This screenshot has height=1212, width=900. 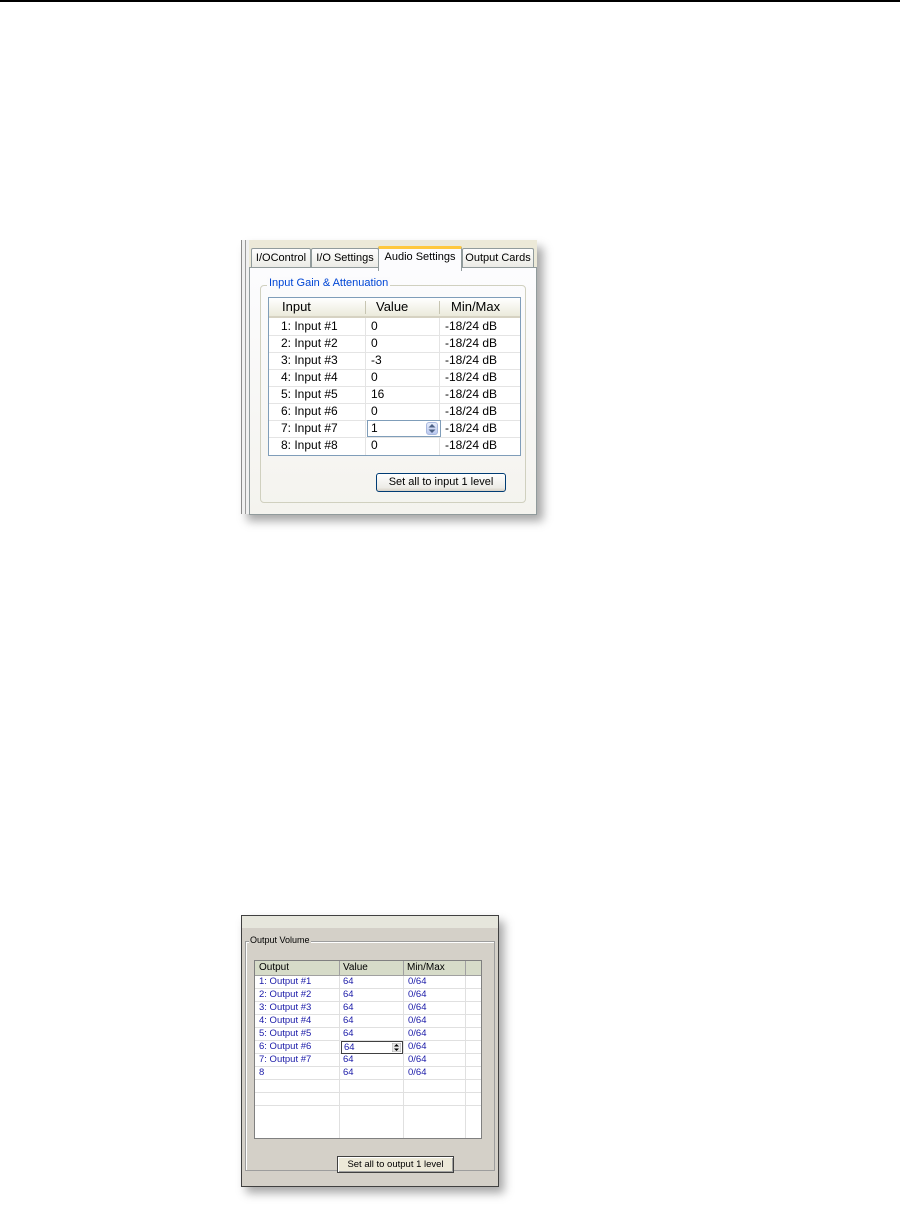 I want to click on panel-top-bar, so click(x=370, y=922).